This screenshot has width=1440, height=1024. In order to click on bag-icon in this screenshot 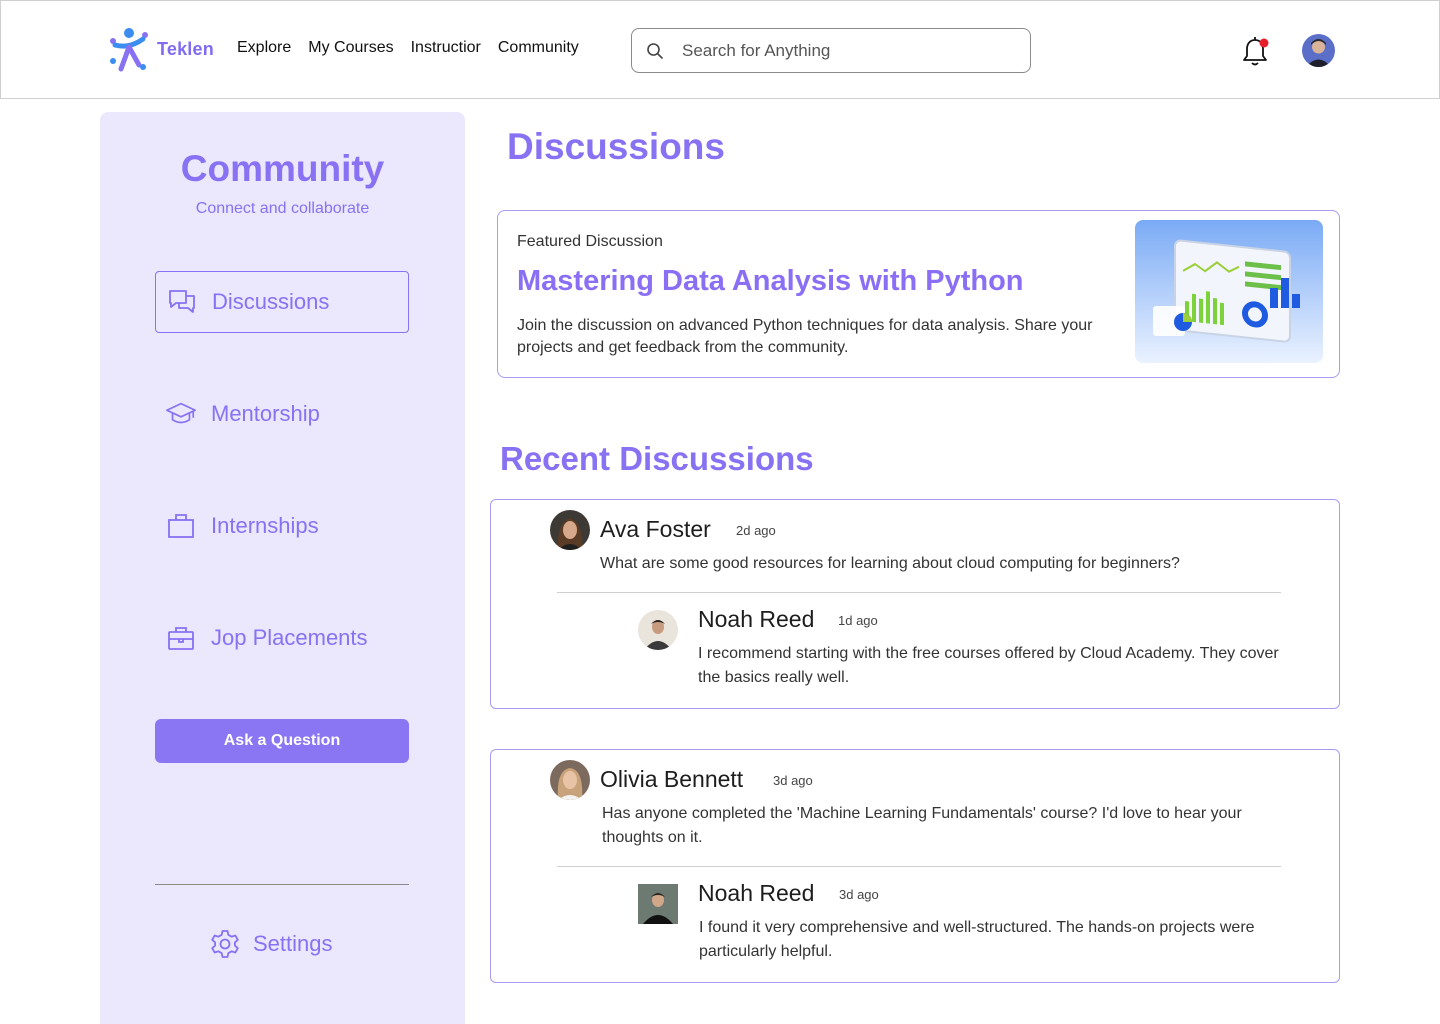, I will do `click(181, 526)`.